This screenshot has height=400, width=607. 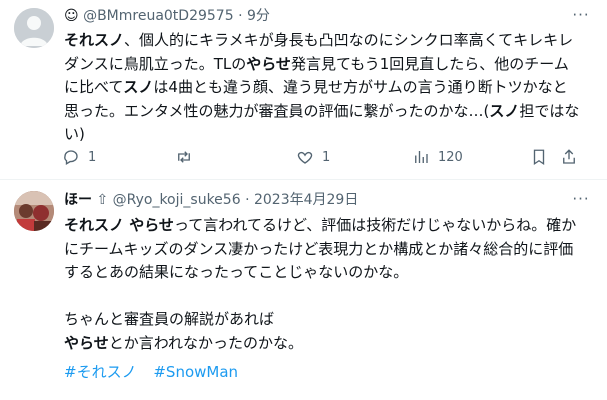 What do you see at coordinates (421, 157) in the screenshot?
I see `views-icon` at bounding box center [421, 157].